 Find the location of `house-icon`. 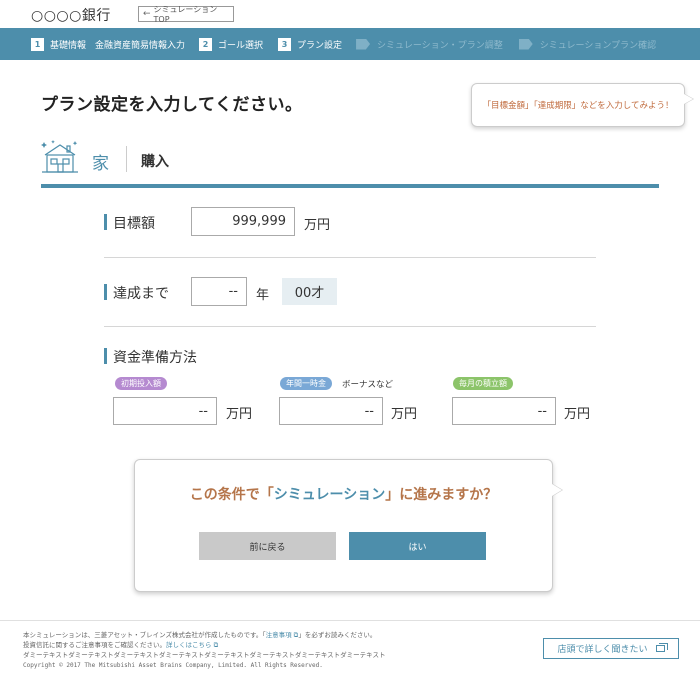

house-icon is located at coordinates (59, 156).